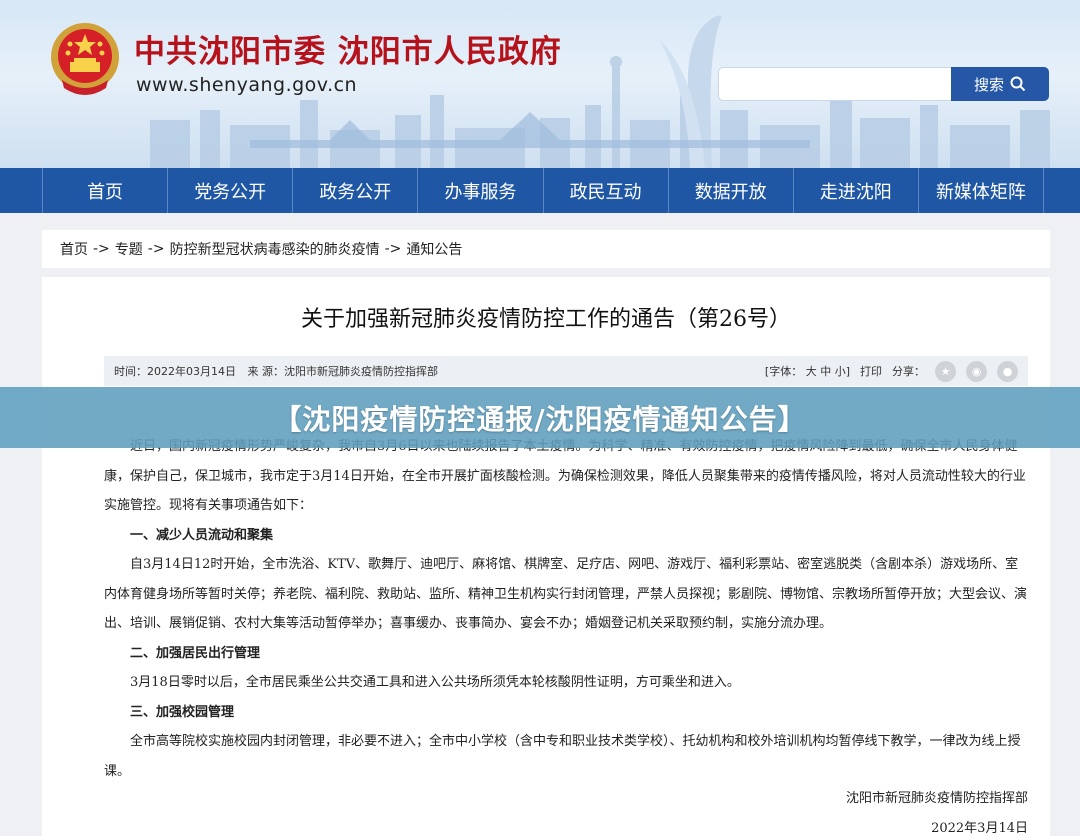 The height and width of the screenshot is (836, 1080). Describe the element at coordinates (856, 190) in the screenshot. I see `nav-item-about-shenyang: 走进沈阳` at that location.